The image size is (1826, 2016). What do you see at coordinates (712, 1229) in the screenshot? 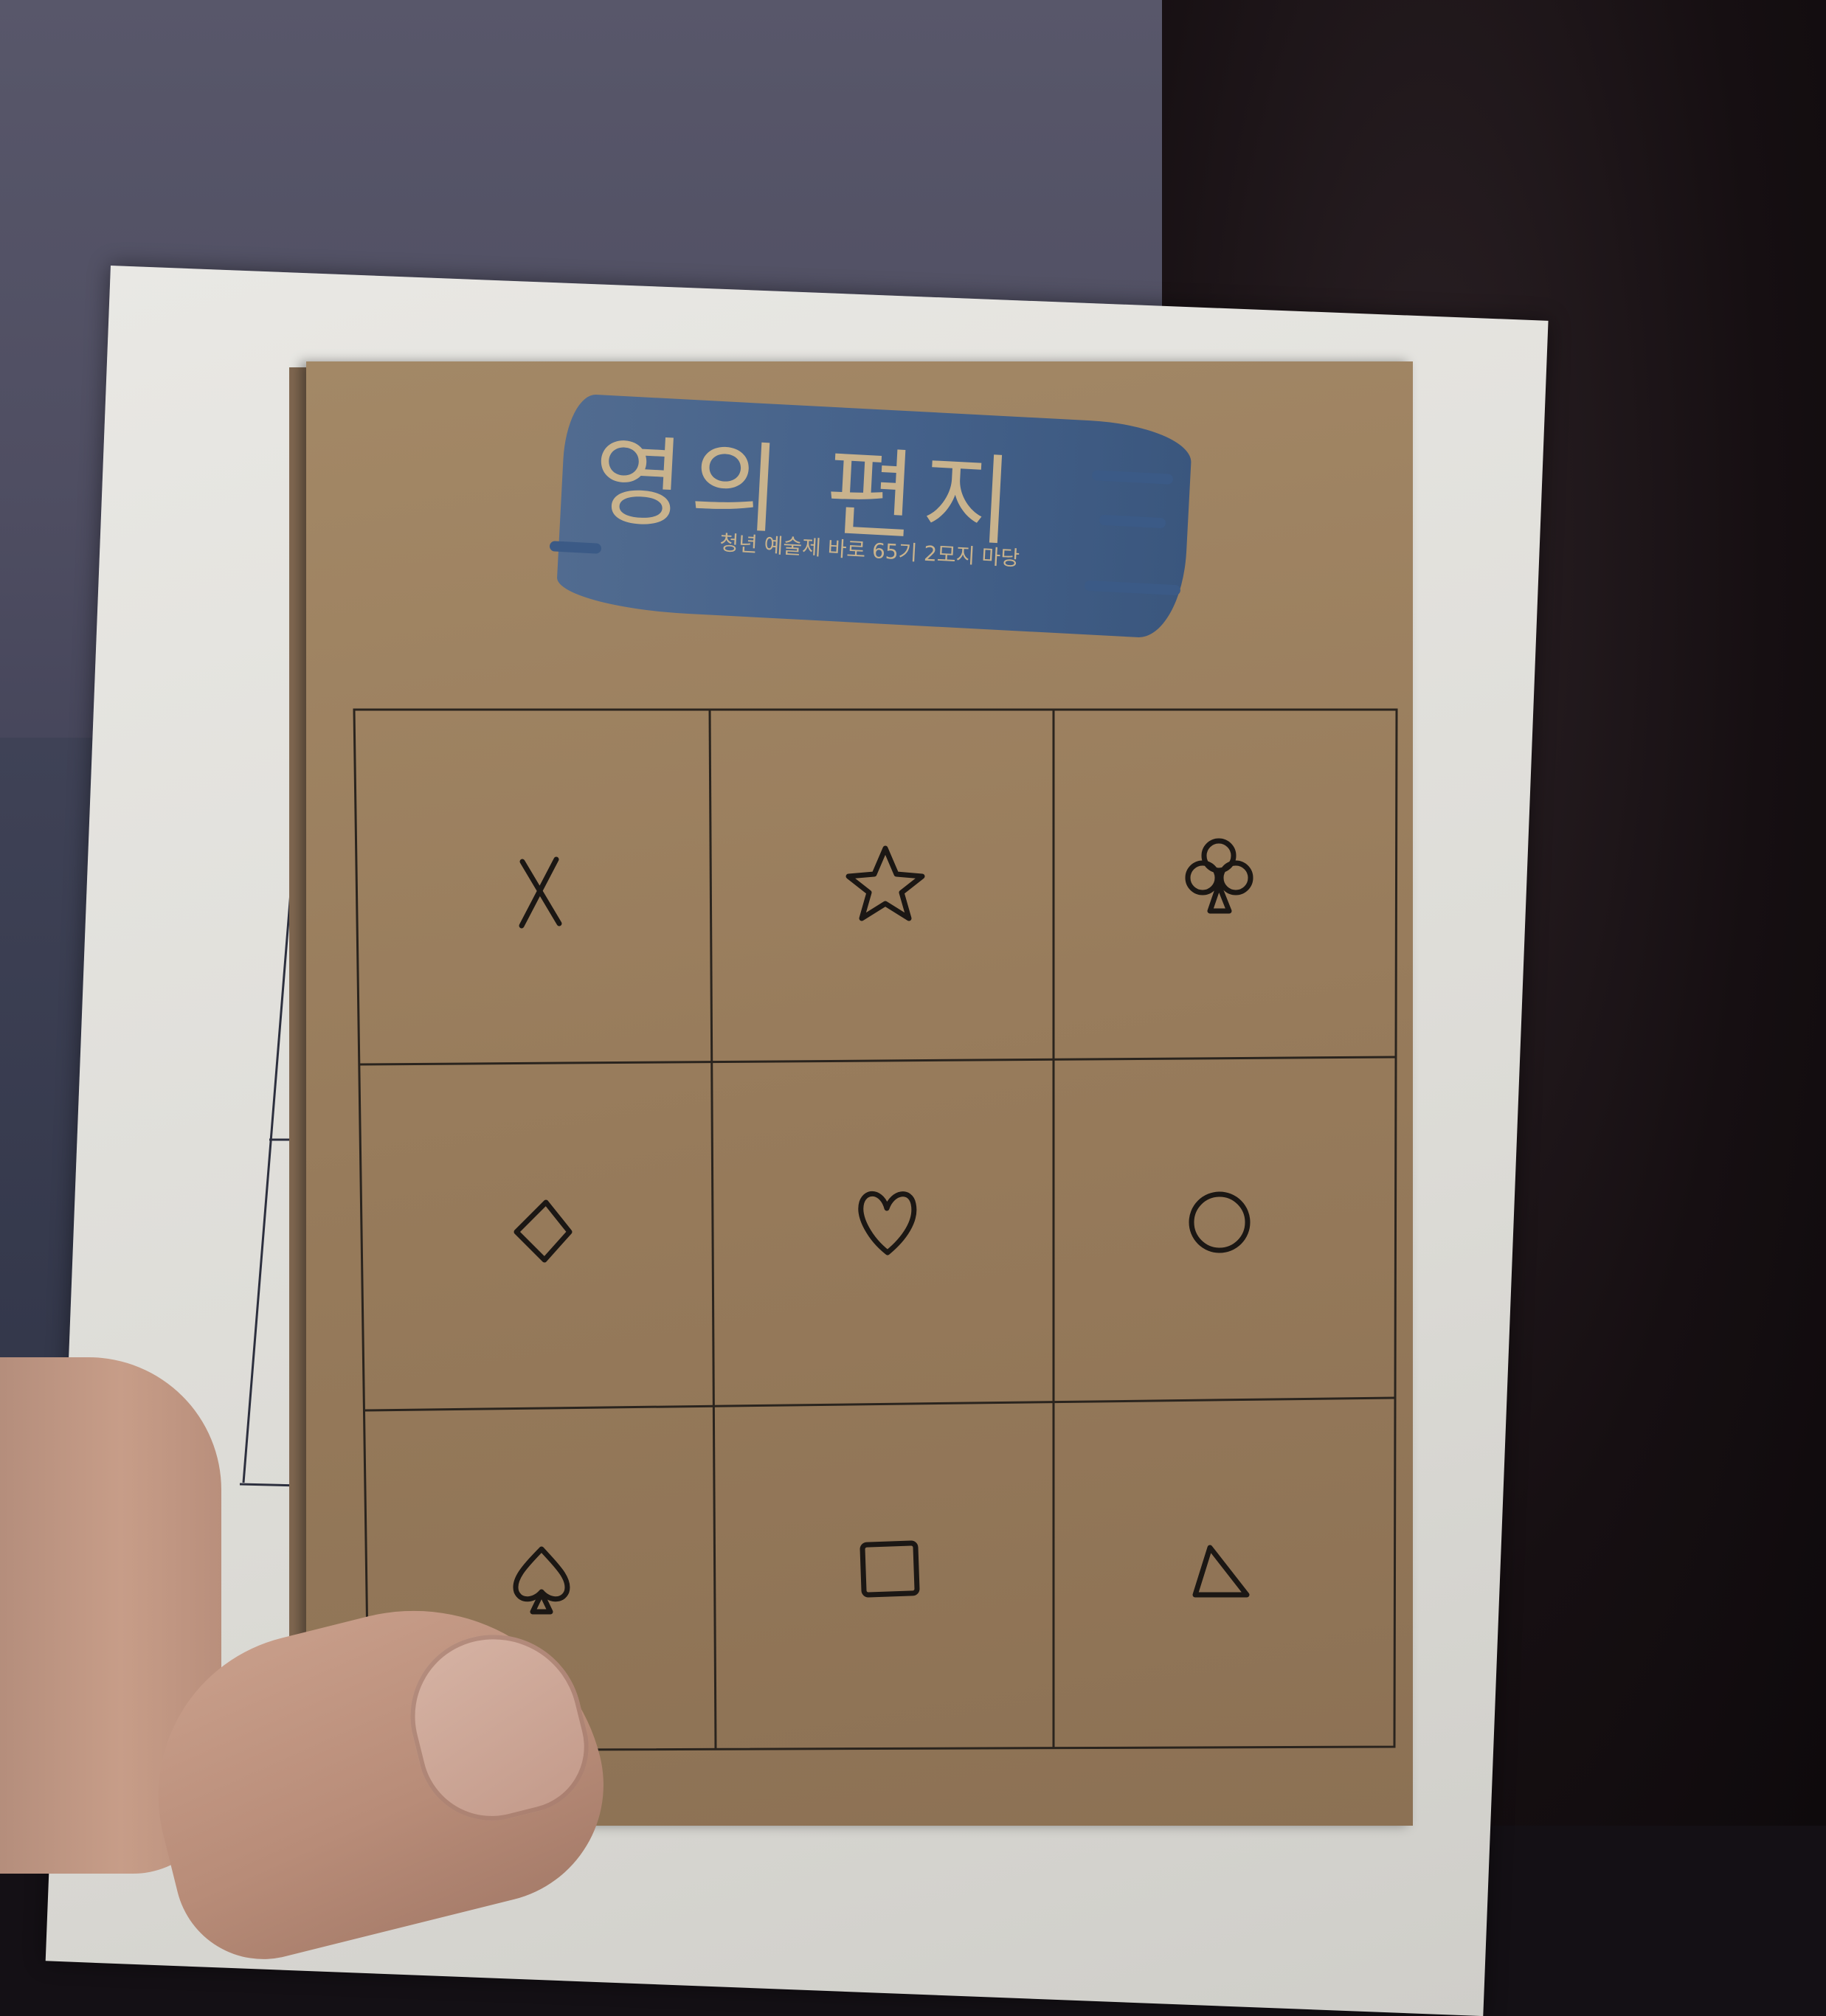
I see `grid-vertical-line` at bounding box center [712, 1229].